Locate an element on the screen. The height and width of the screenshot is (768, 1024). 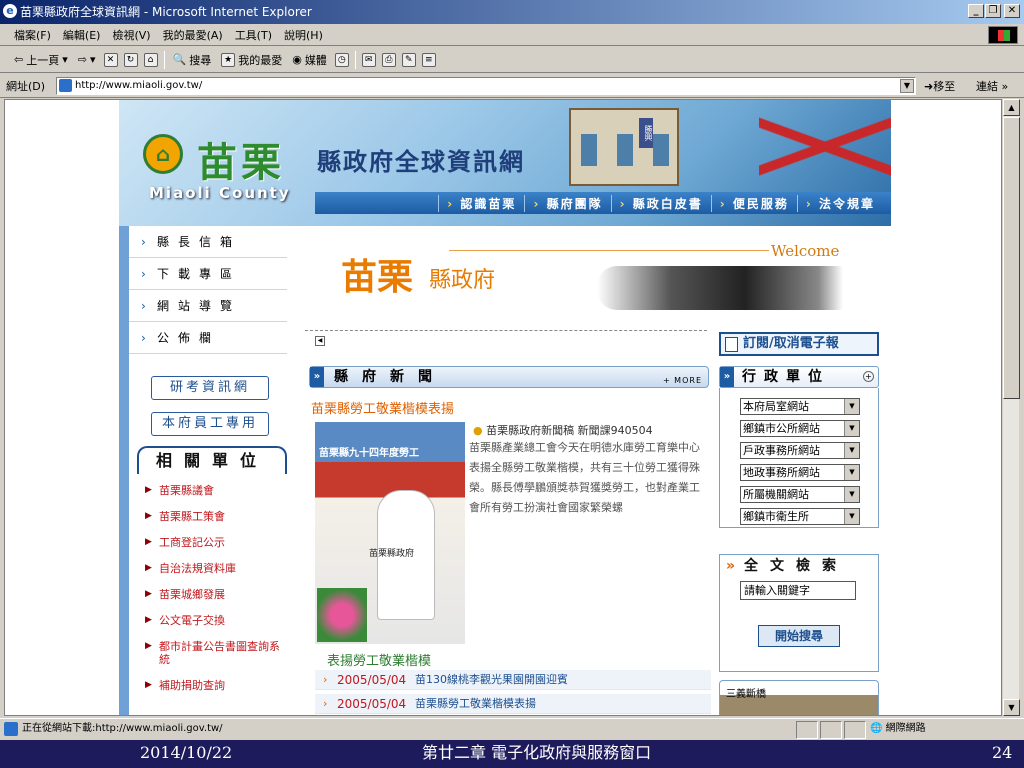
forward-button: ⇨ ▾ is located at coordinates (87, 59).